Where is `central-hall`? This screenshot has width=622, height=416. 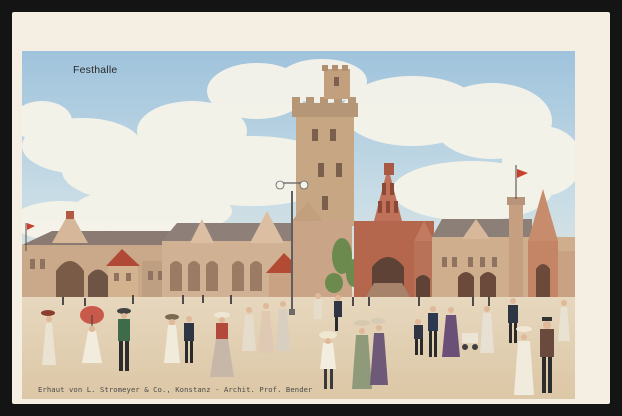 central-hall is located at coordinates (233, 254).